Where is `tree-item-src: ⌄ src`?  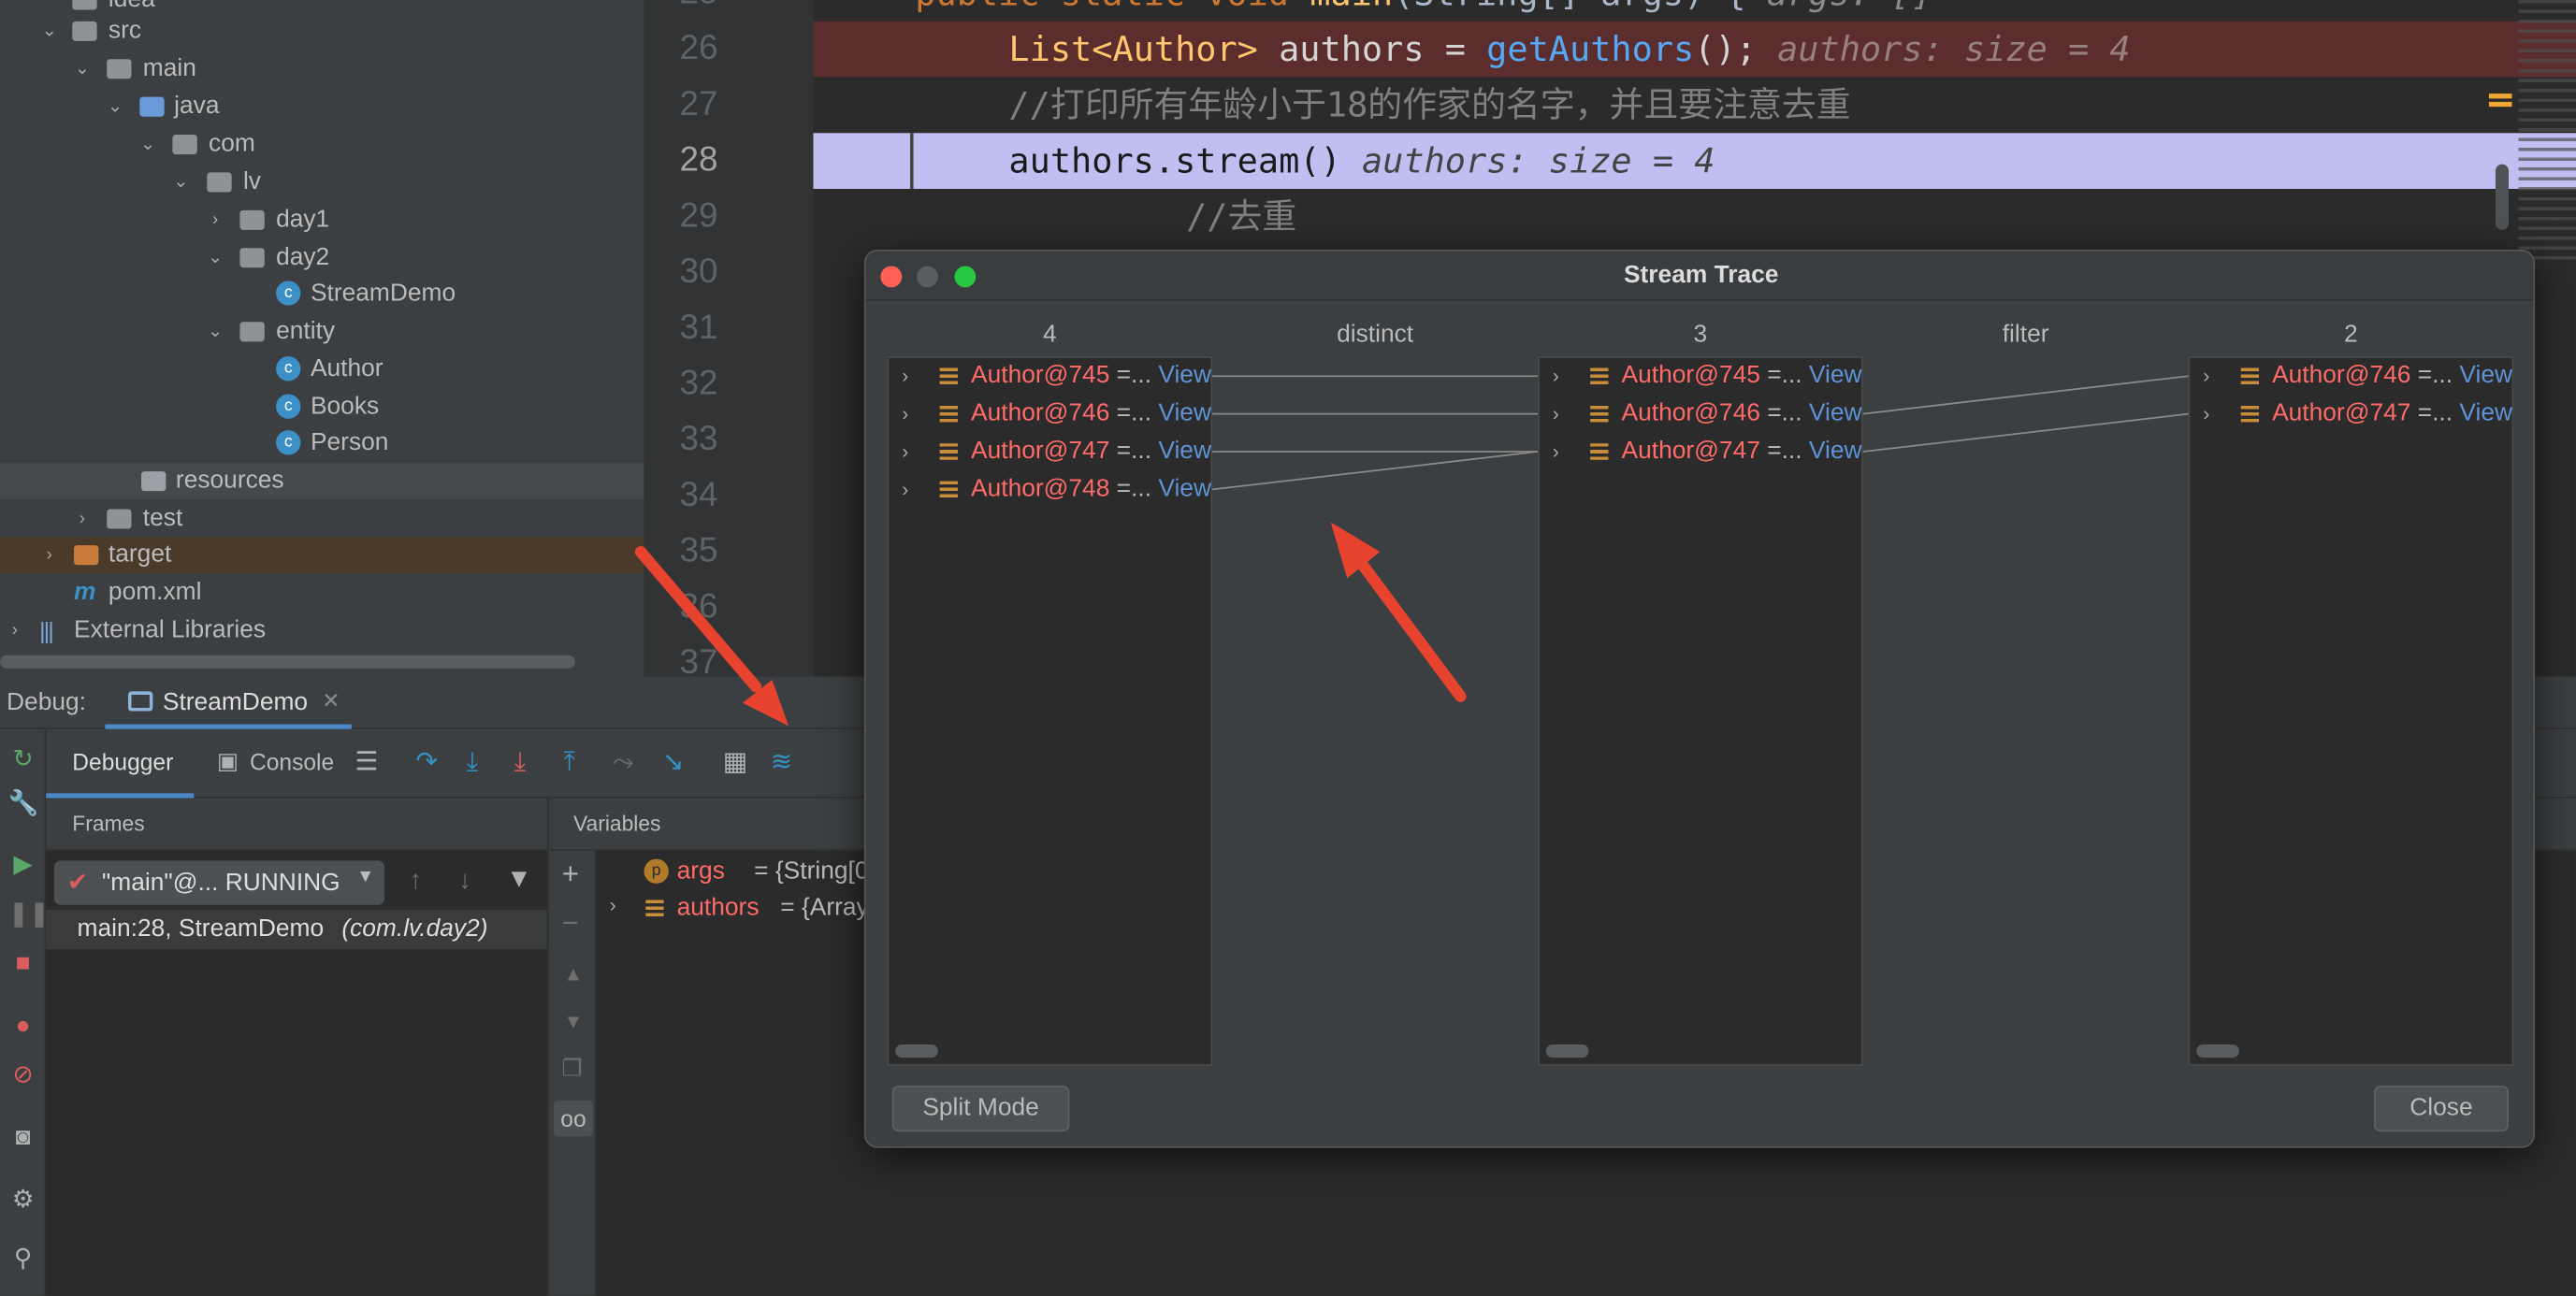 tree-item-src: ⌄ src is located at coordinates (322, 31).